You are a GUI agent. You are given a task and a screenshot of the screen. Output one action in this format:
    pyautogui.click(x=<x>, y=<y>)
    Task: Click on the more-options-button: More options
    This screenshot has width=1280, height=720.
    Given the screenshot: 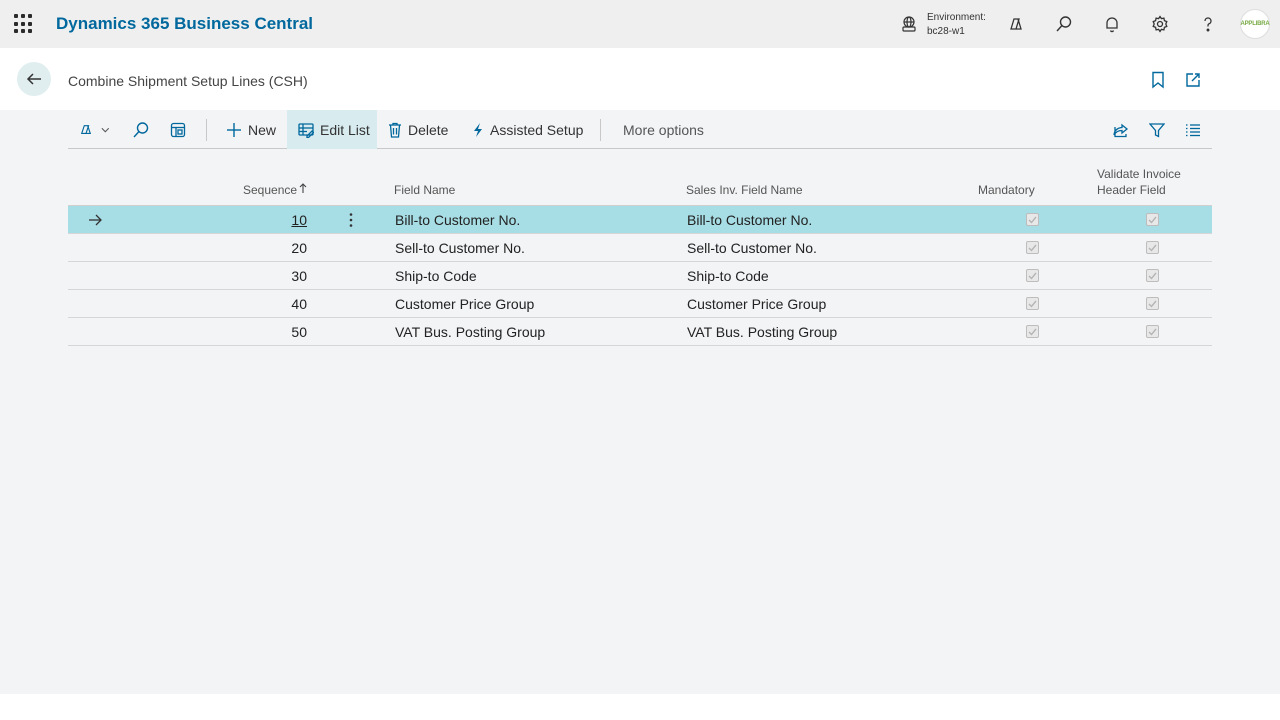 What is the action you would take?
    pyautogui.click(x=663, y=129)
    